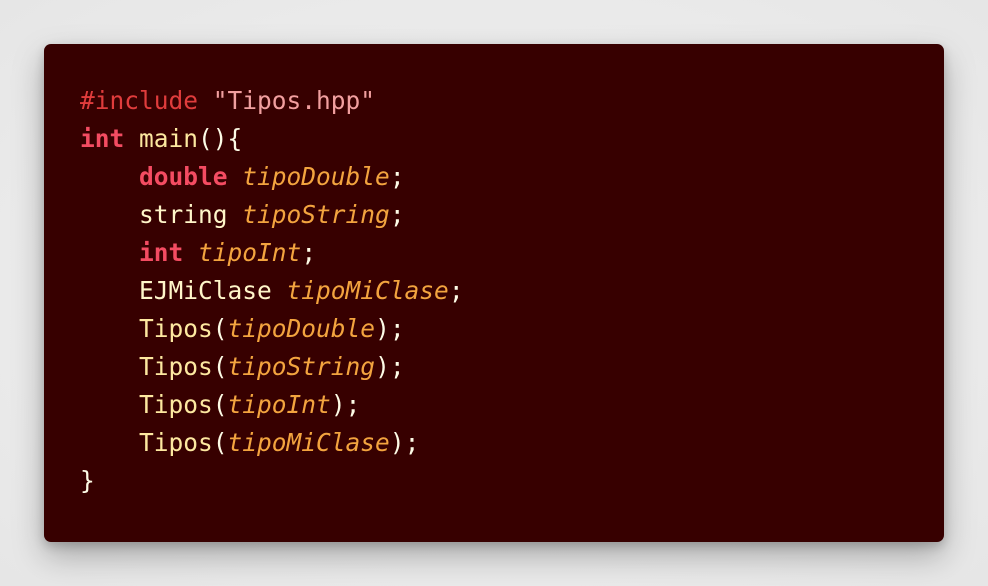 The height and width of the screenshot is (586, 988). What do you see at coordinates (512, 139) in the screenshot?
I see `code-line: int main(){` at bounding box center [512, 139].